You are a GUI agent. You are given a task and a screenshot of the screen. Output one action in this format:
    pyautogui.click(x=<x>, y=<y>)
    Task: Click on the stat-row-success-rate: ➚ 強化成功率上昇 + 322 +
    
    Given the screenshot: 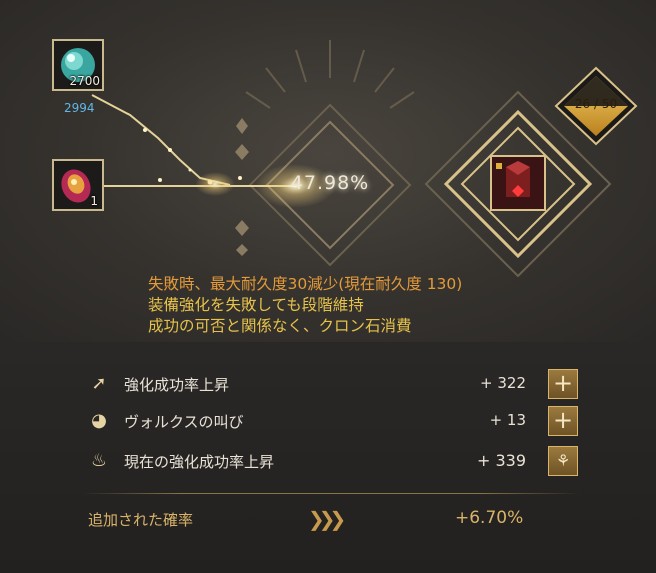 What is the action you would take?
    pyautogui.click(x=333, y=384)
    